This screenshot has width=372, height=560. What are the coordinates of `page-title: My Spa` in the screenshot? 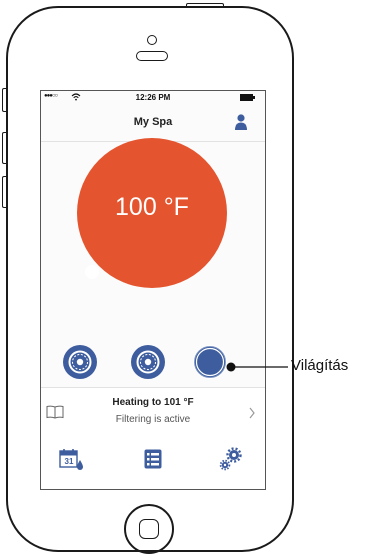 It's located at (153, 122).